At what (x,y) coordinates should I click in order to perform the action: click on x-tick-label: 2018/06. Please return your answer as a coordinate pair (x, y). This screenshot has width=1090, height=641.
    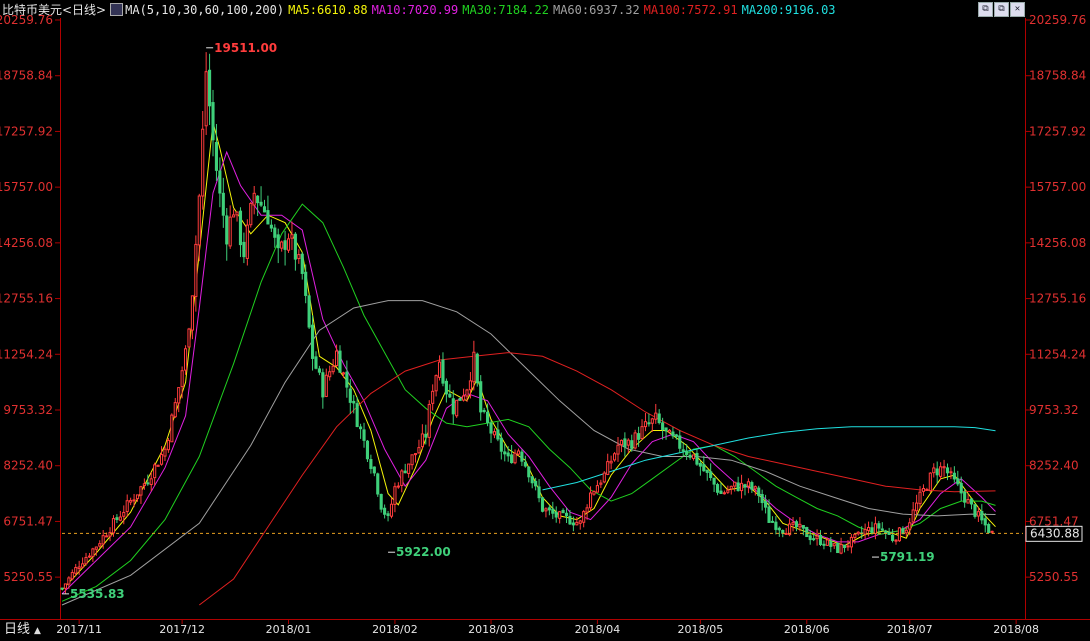
    Looking at the image, I should click on (807, 629).